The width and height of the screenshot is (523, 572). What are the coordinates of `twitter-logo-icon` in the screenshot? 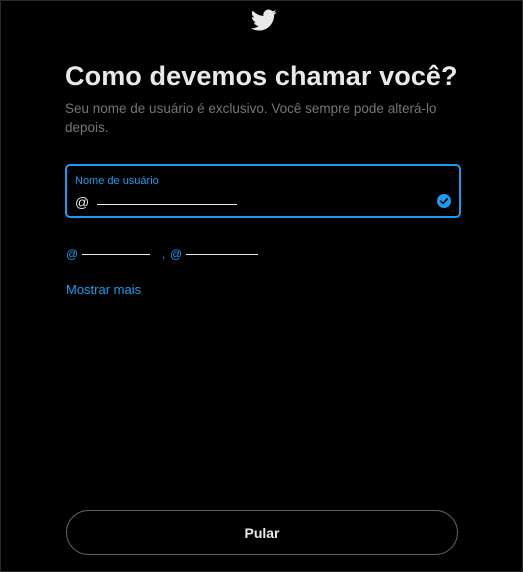 It's located at (264, 20).